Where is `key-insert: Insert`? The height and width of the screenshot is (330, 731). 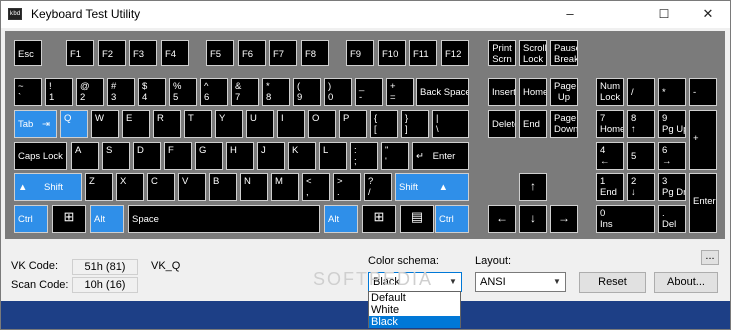 key-insert: Insert is located at coordinates (502, 92).